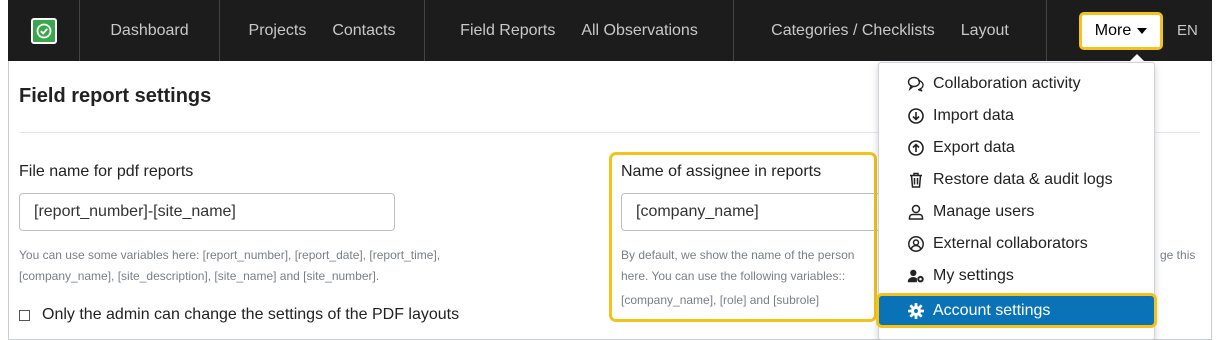  I want to click on nav-group-reports: Field Reports All Observations, so click(579, 30).